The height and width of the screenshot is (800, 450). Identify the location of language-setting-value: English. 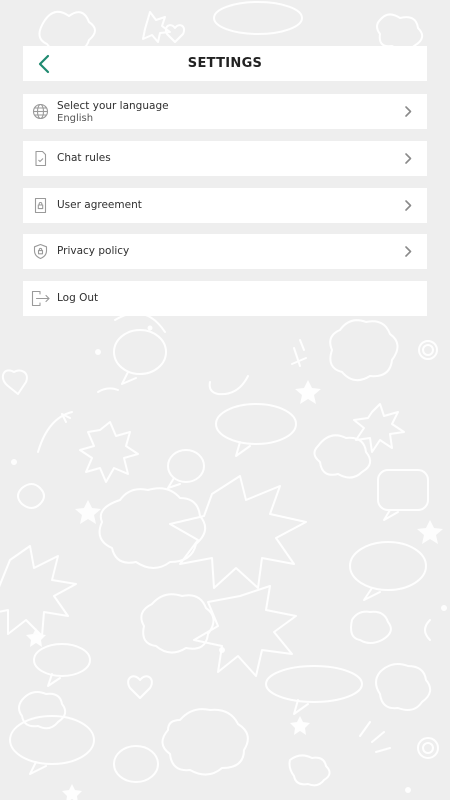
(75, 118).